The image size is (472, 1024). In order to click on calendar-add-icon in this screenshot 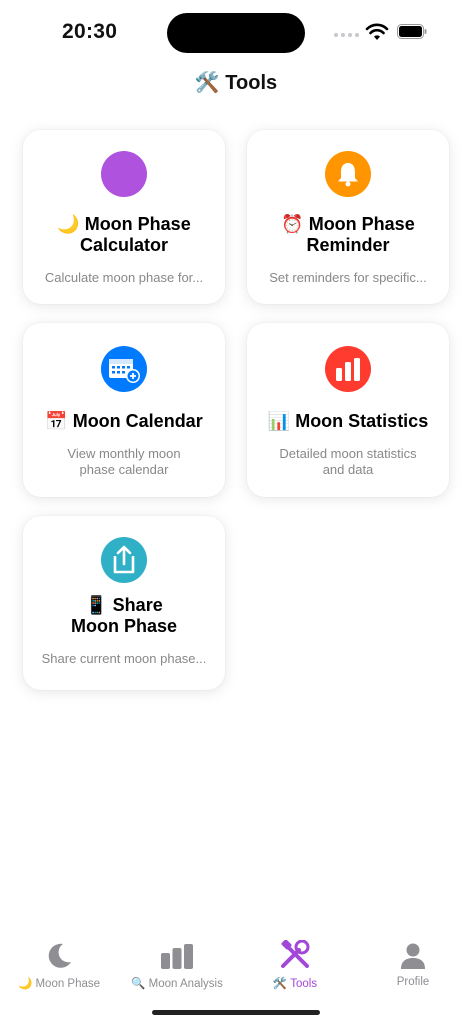, I will do `click(124, 369)`.